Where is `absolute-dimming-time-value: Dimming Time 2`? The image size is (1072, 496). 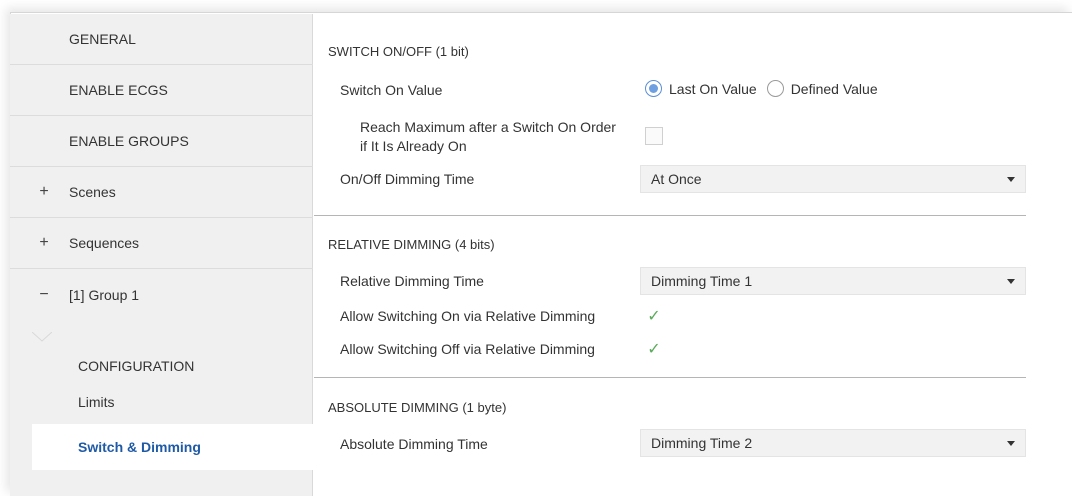 absolute-dimming-time-value: Dimming Time 2 is located at coordinates (702, 443).